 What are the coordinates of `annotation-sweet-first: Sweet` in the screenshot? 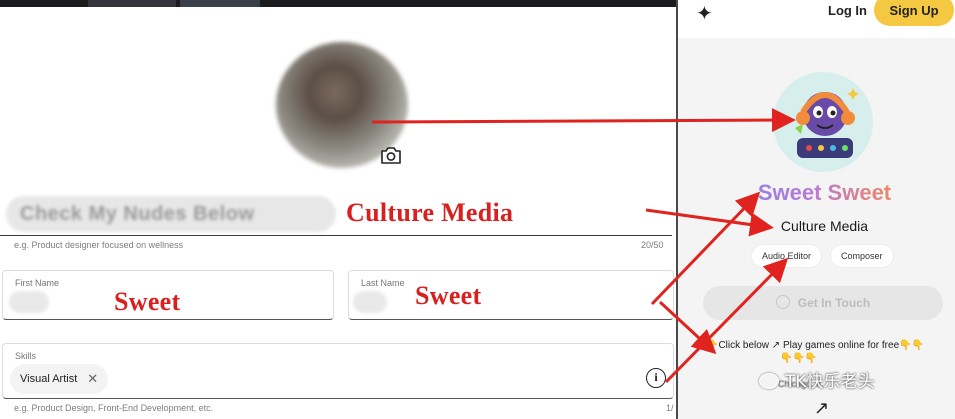 It's located at (147, 301).